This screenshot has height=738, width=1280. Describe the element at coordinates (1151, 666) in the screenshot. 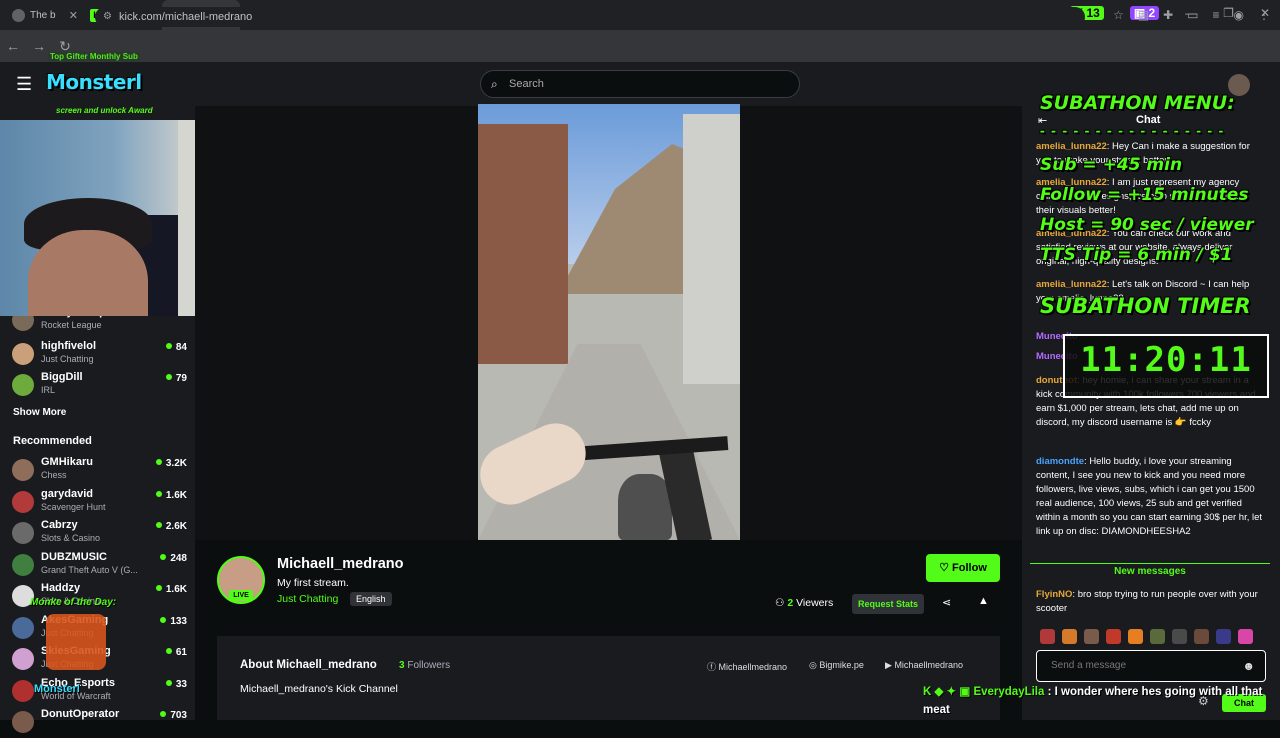

I see `chat-message-input: Send a message ☻` at that location.